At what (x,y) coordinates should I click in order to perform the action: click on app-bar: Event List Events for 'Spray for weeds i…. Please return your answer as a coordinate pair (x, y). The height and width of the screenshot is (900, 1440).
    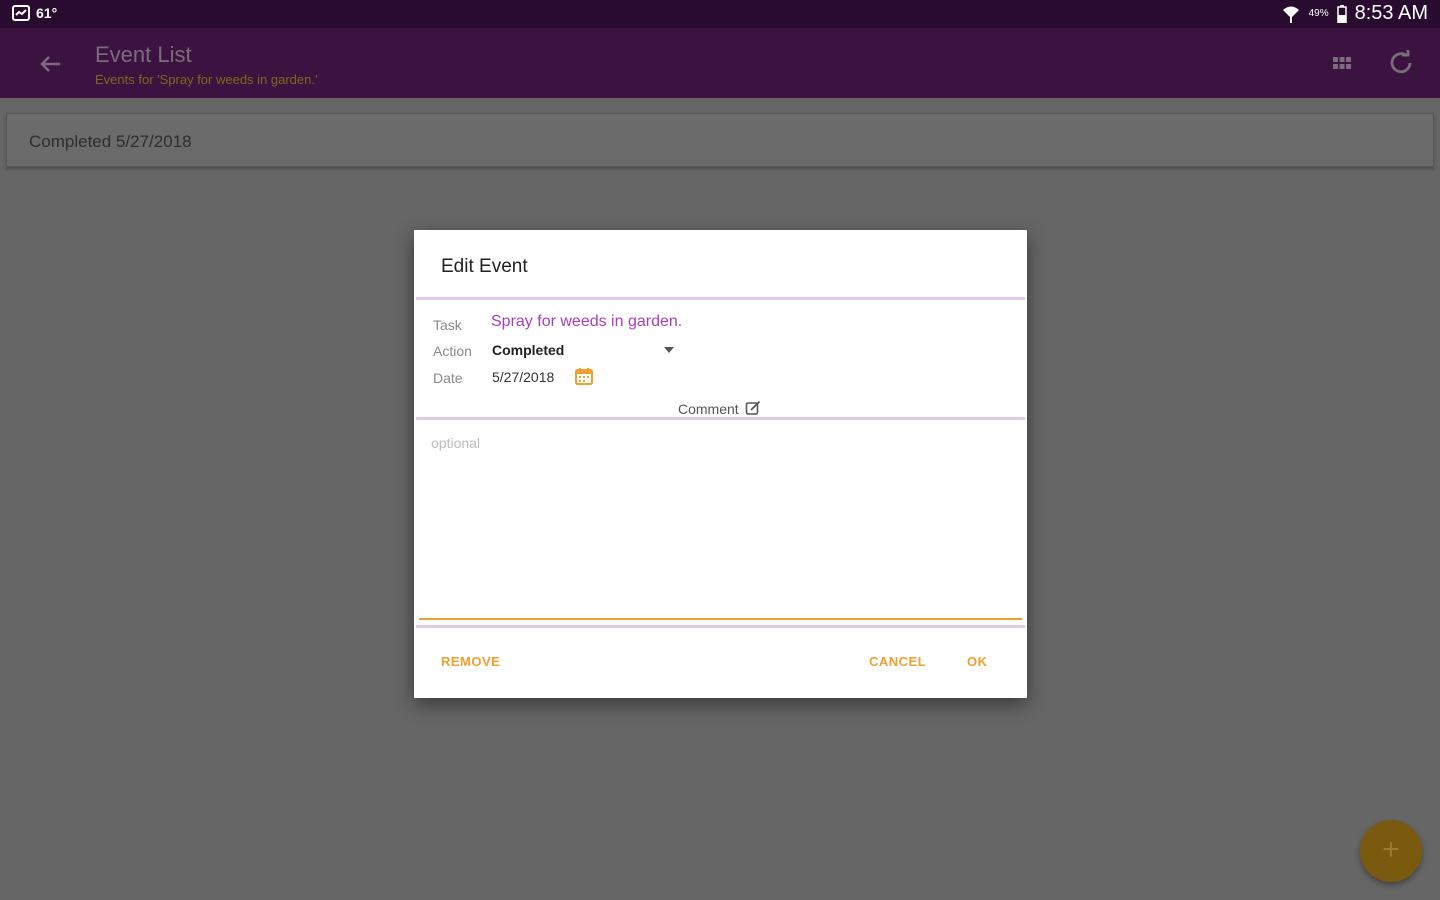
    Looking at the image, I should click on (720, 63).